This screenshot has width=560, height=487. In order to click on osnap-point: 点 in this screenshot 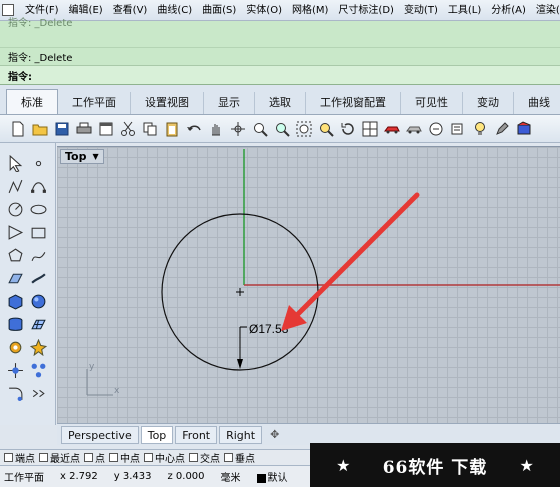, I will do `click(94, 457)`.